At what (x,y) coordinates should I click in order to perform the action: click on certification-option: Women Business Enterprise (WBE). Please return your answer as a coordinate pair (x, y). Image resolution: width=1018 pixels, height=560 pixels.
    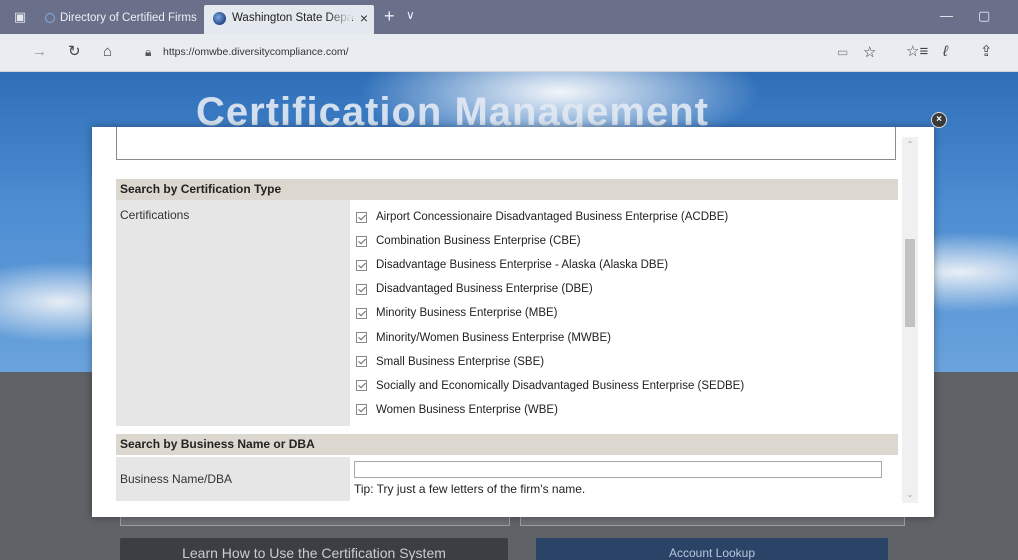
    Looking at the image, I should click on (626, 410).